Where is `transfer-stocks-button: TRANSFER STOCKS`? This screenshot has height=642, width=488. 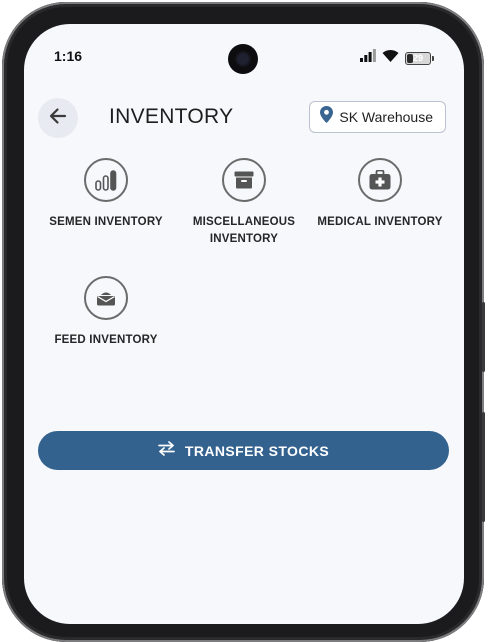
transfer-stocks-button: TRANSFER STOCKS is located at coordinates (243, 450).